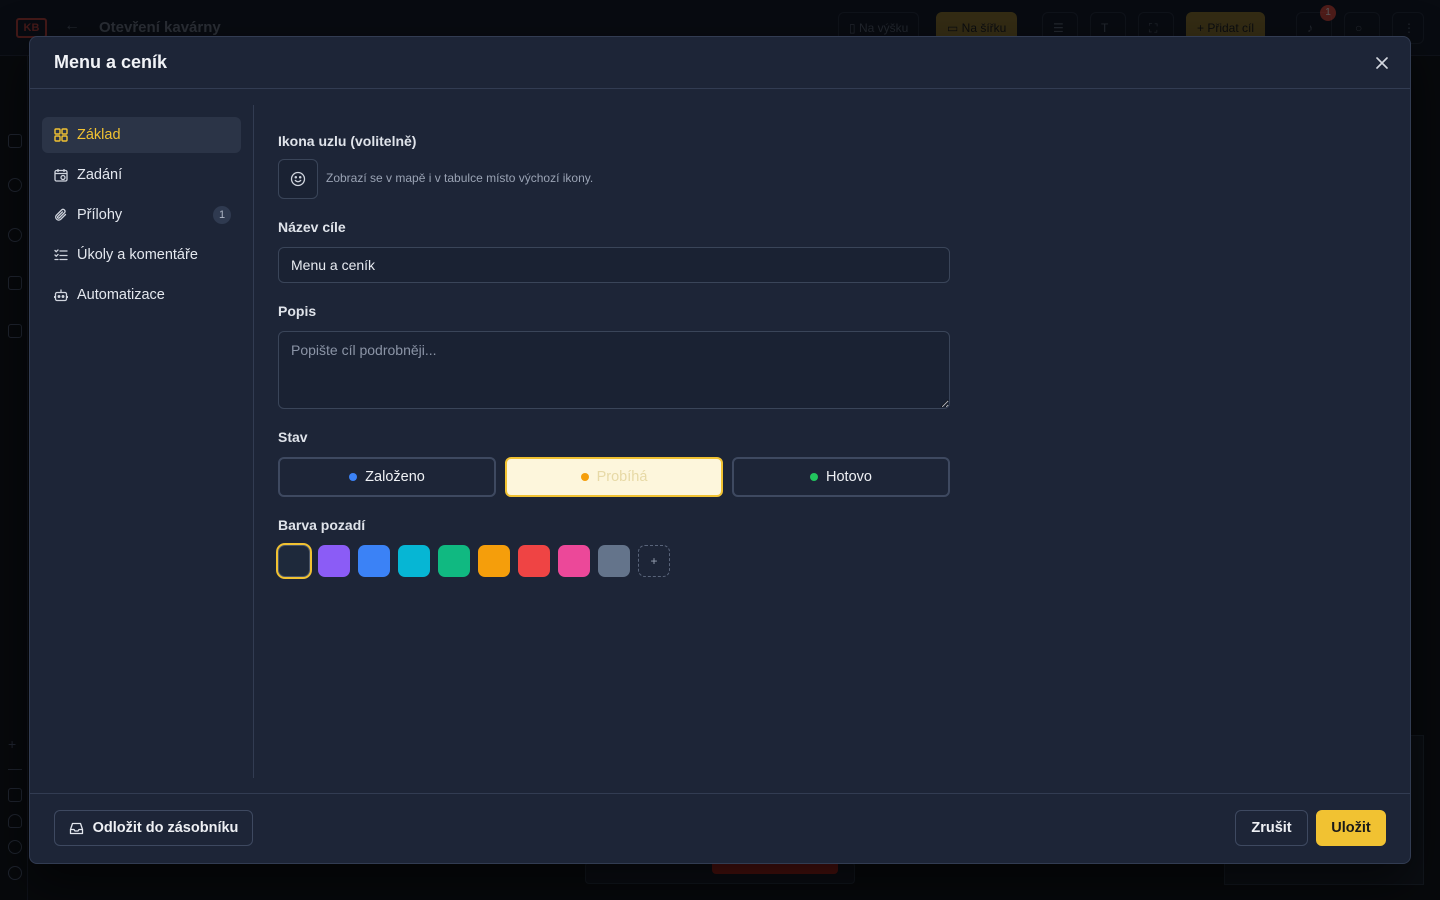 This screenshot has height=900, width=1440. I want to click on add-swatch-button: +, so click(654, 561).